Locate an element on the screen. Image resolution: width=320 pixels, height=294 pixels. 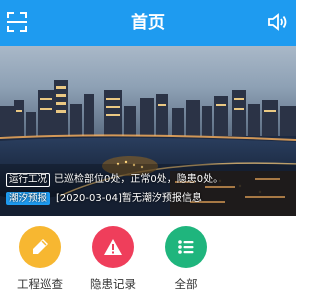
volume-button is located at coordinates (278, 22).